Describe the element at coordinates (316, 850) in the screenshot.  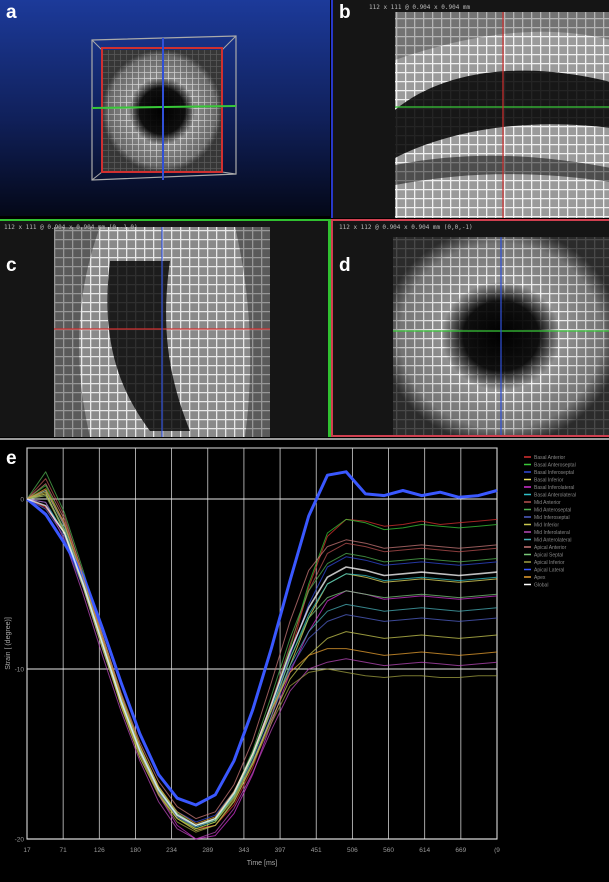
I see `x-tick-label: 451` at that location.